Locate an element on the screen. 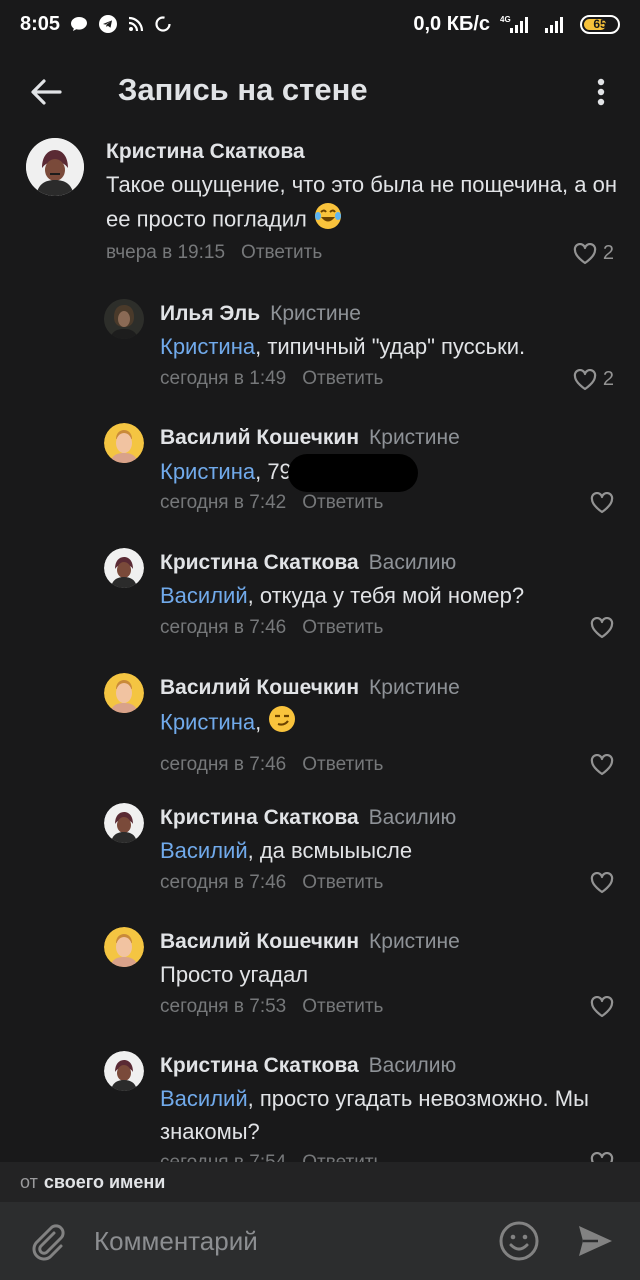 The width and height of the screenshot is (640, 1280). comment-text: Кристина, типичный "удар" пусськи. is located at coordinates (343, 346).